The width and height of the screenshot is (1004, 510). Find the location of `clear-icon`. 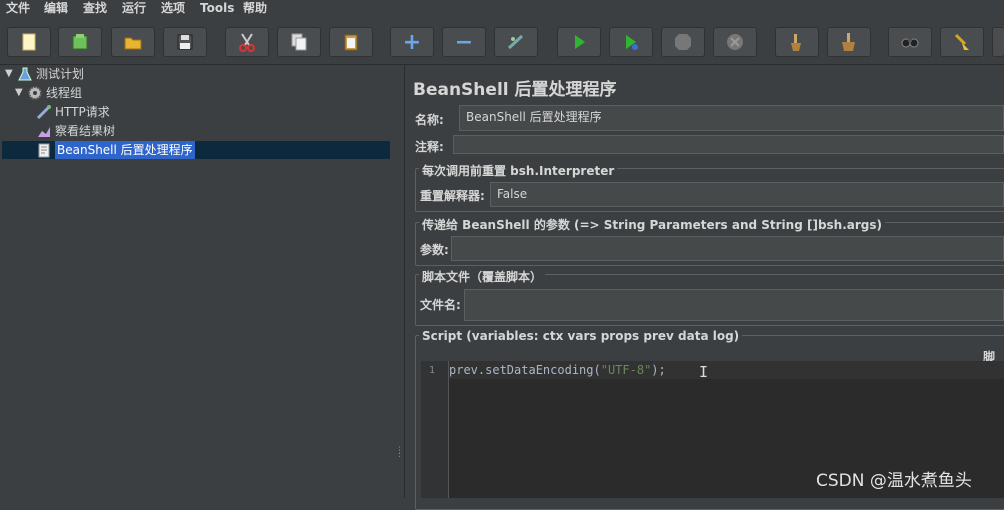

clear-icon is located at coordinates (796, 42).